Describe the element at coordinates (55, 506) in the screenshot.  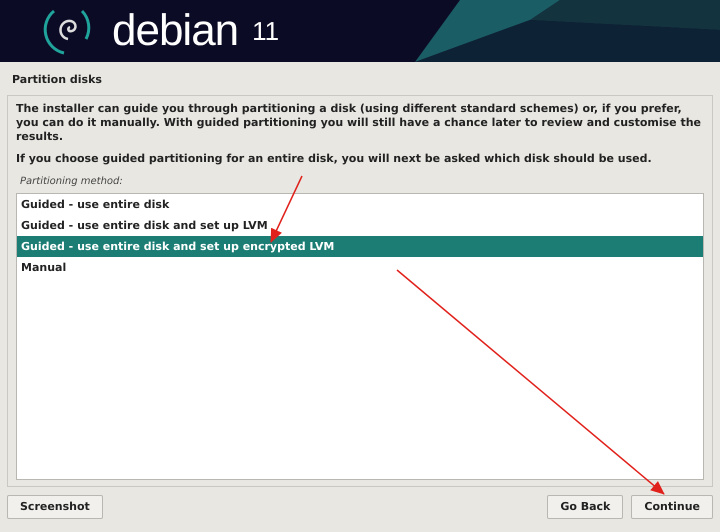
I see `dialog-button: Screenshot` at that location.